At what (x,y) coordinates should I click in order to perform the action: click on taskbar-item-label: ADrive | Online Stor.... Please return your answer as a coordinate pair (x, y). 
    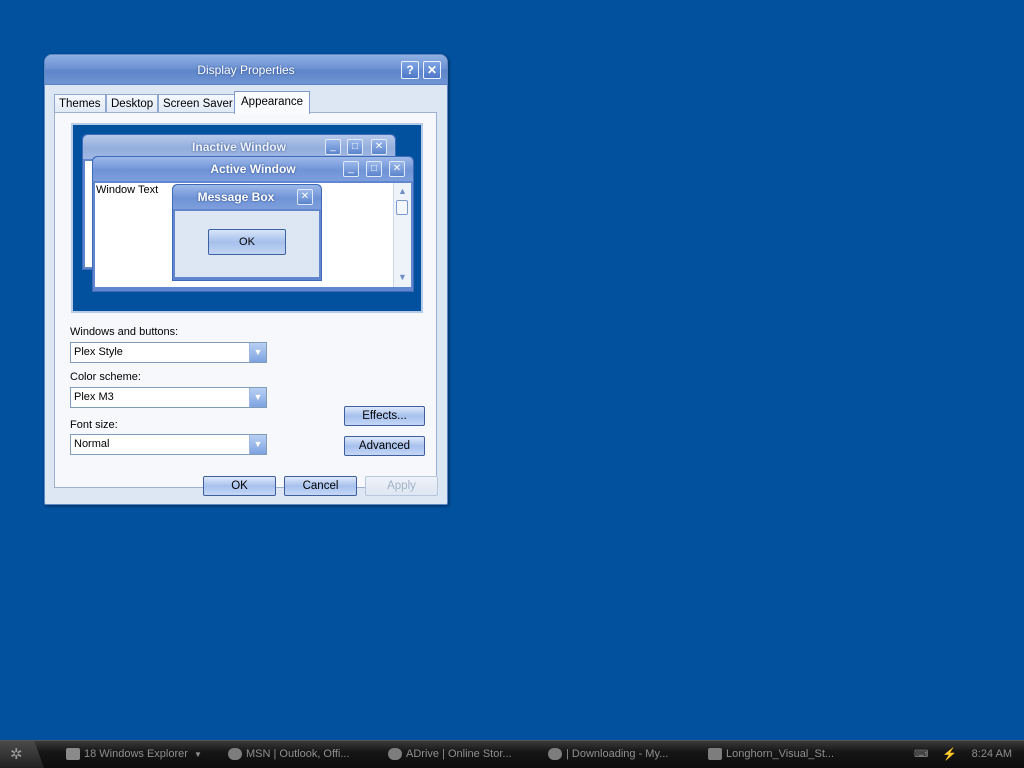
    Looking at the image, I should click on (459, 754).